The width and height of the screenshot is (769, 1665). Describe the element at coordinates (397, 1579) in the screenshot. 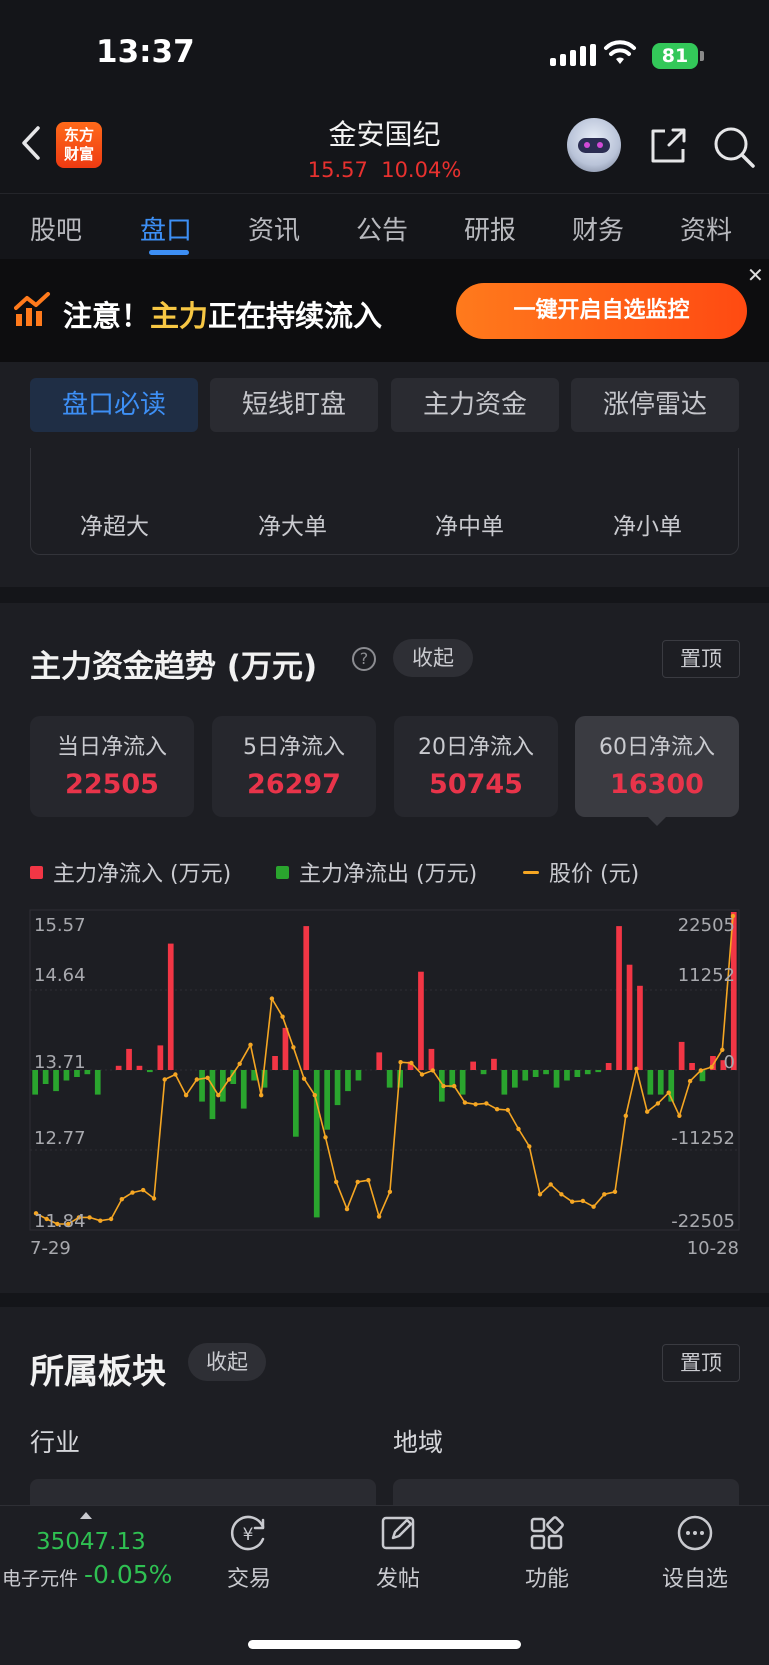

I see `post-label: 发帖` at that location.